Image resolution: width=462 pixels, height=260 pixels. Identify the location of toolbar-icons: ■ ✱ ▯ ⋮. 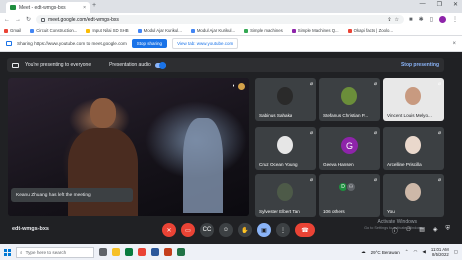
(433, 19).